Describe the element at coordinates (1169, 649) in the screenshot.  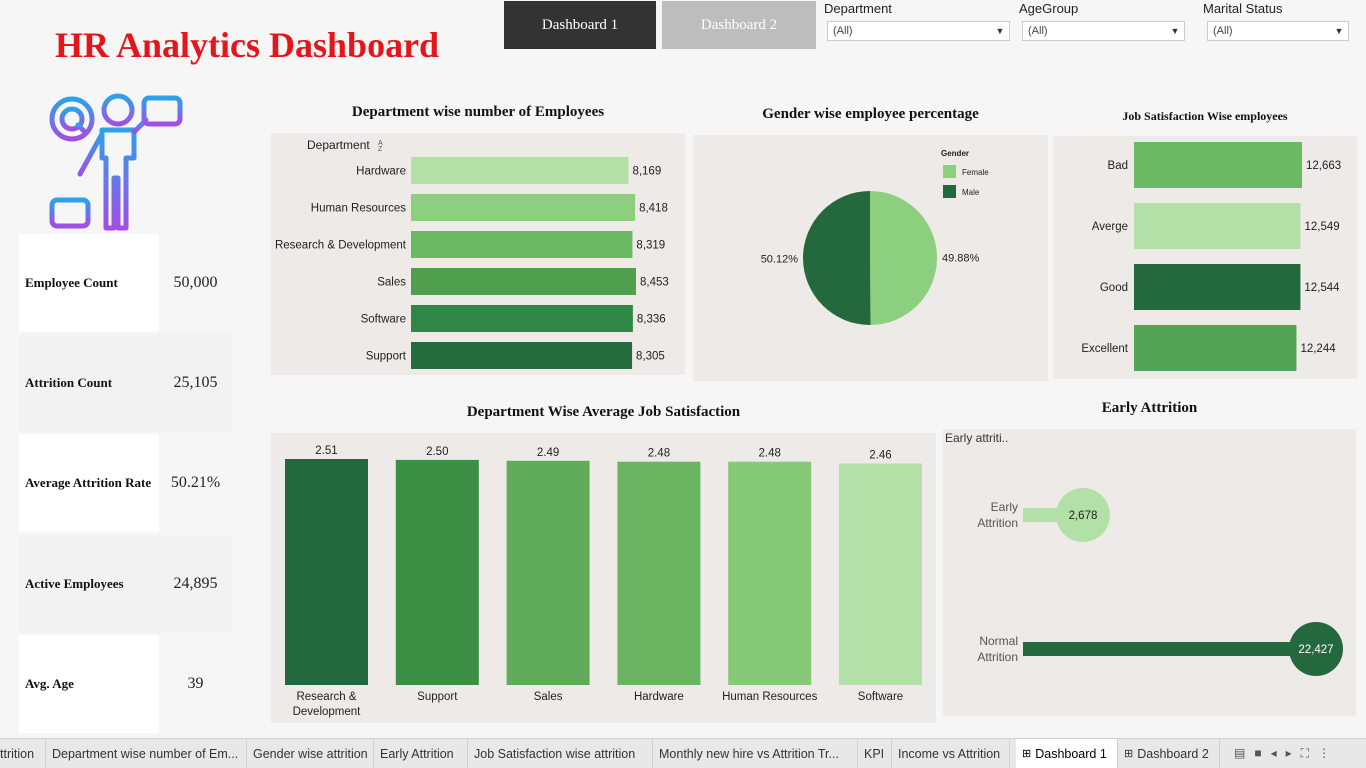
I see `early-attrition-bar-normal-attrition` at that location.